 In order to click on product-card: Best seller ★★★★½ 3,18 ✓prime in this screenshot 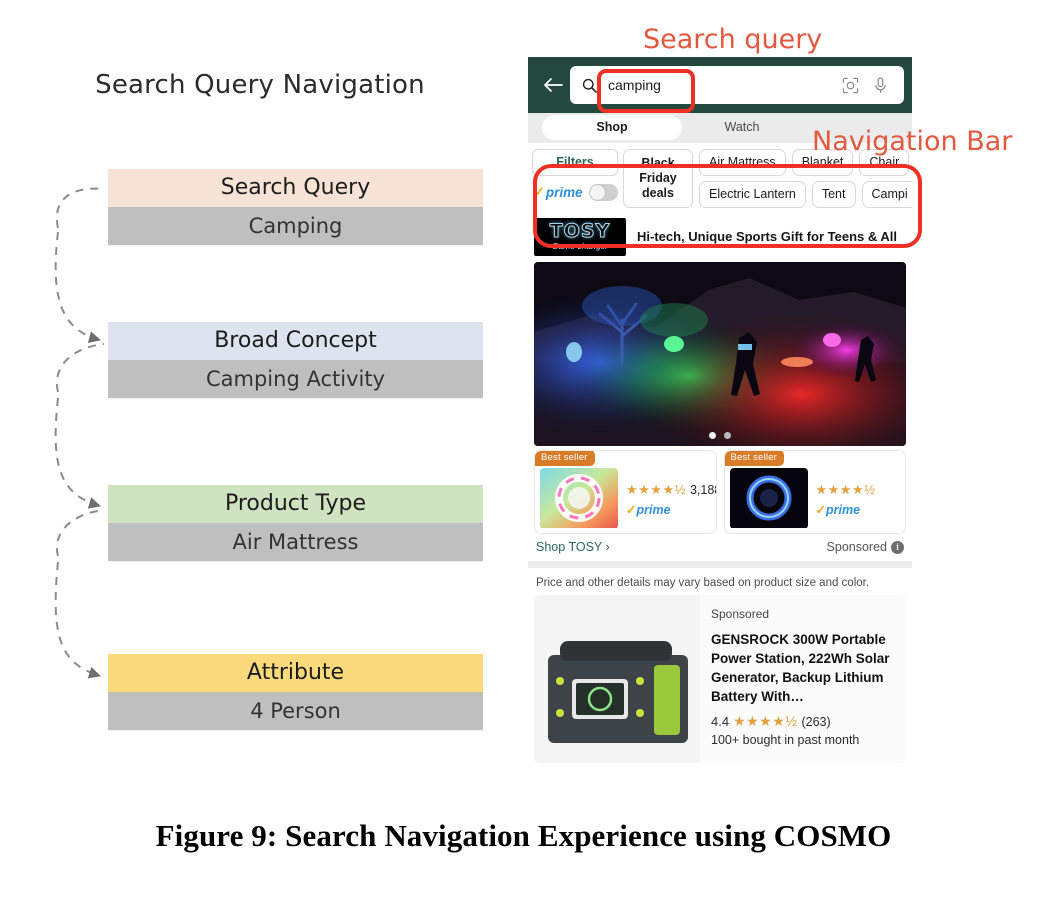, I will do `click(625, 492)`.